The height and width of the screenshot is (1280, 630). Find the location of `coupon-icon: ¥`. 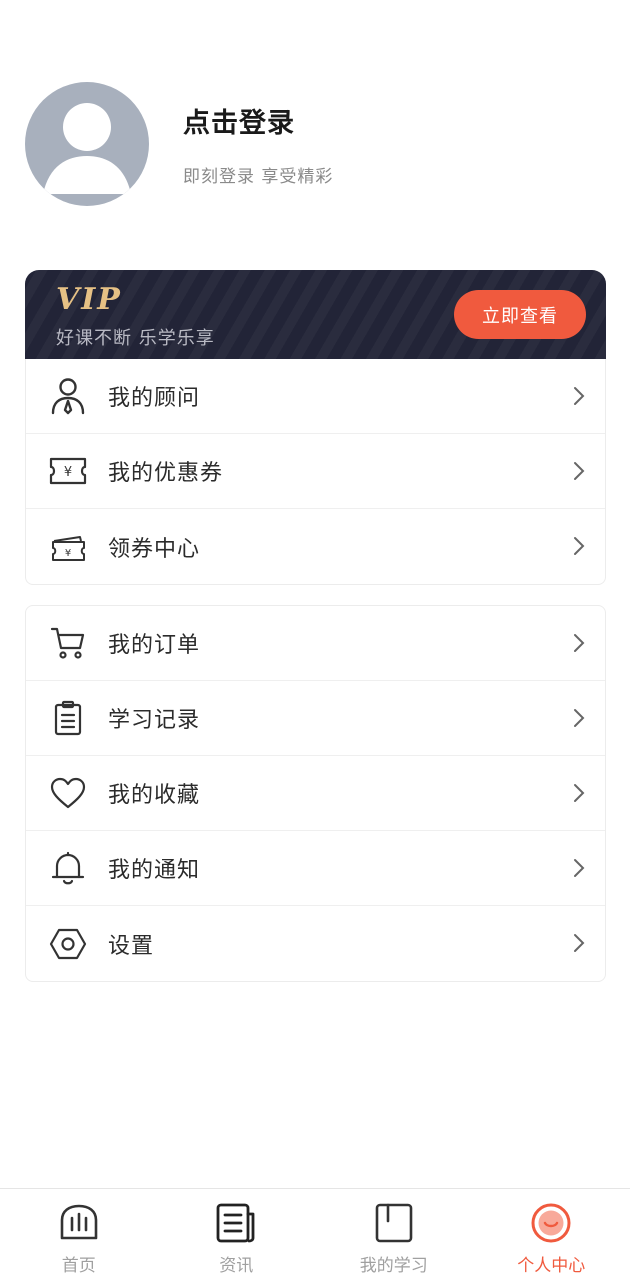

coupon-icon: ¥ is located at coordinates (68, 471).